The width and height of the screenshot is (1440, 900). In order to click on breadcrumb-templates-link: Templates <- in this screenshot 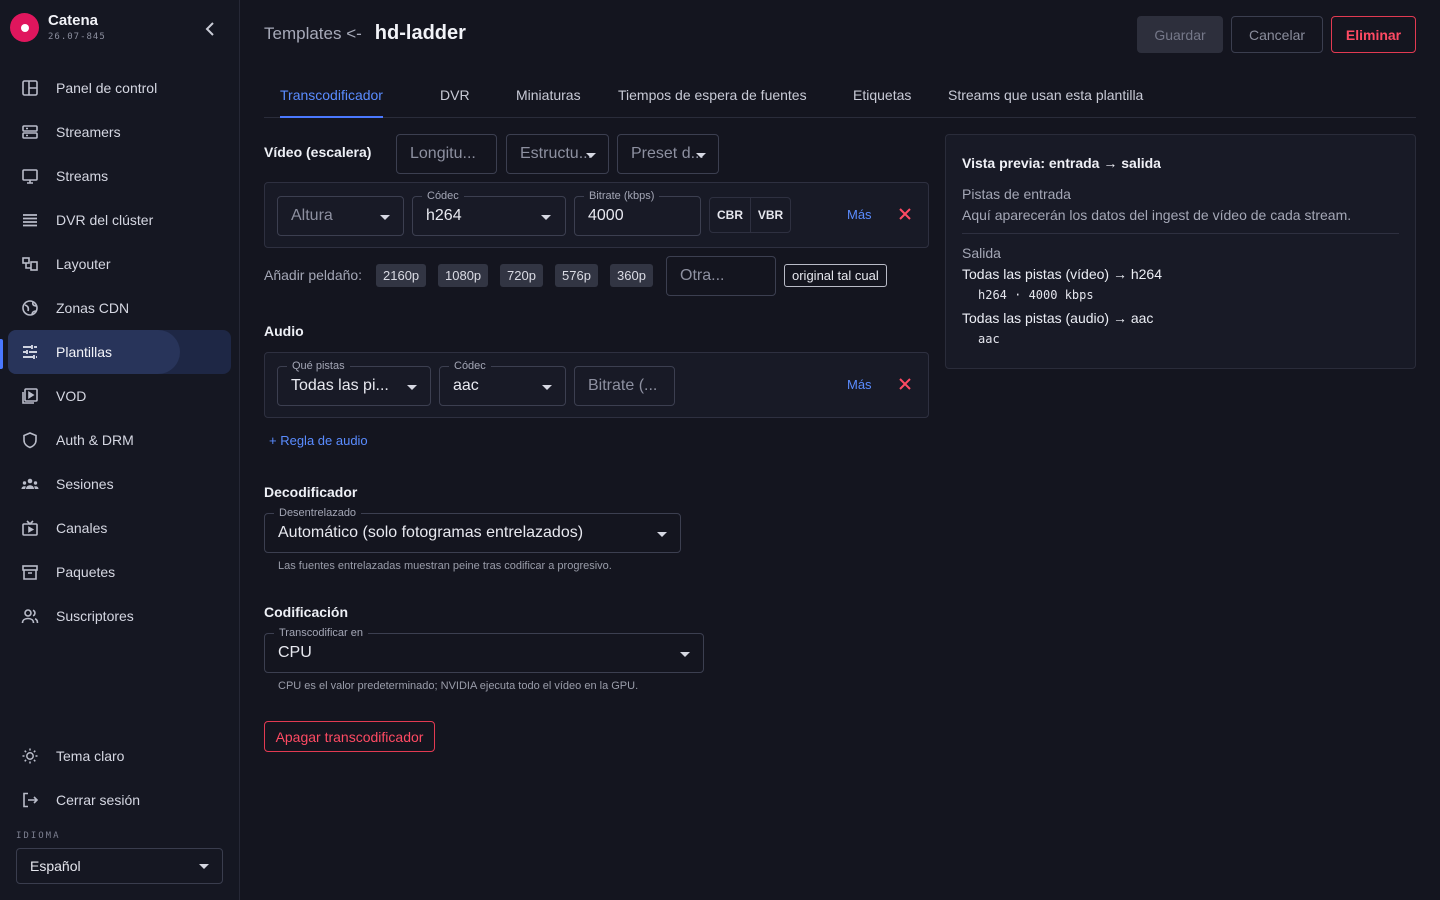, I will do `click(313, 34)`.